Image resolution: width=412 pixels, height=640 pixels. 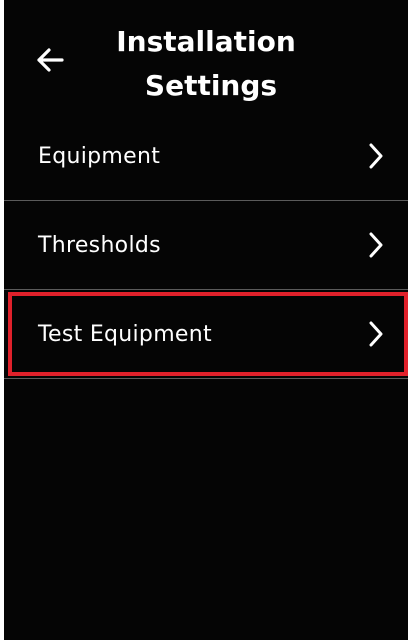 I want to click on menu-item-test-equipment: Test Equipment, so click(x=208, y=334).